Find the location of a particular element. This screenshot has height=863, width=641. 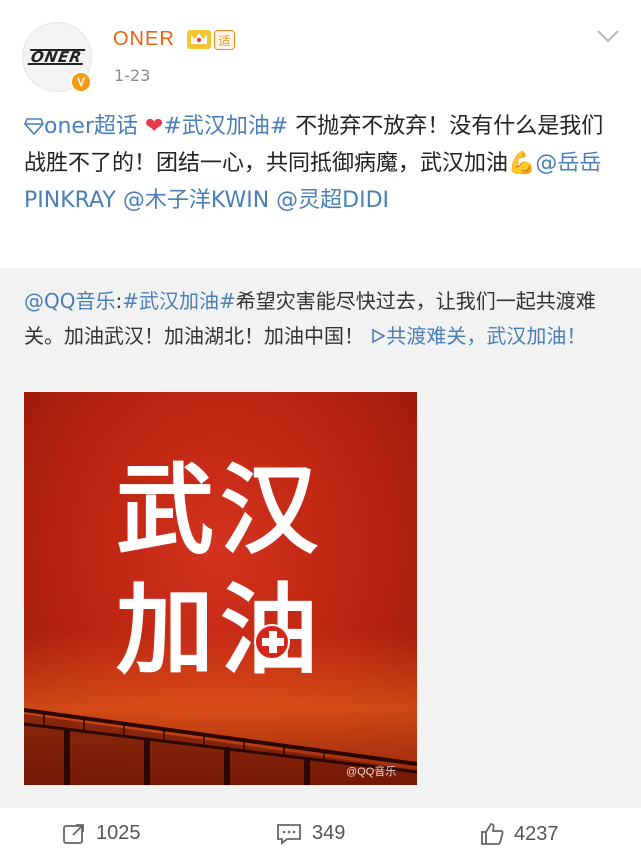

image-watermark: @QQ音乐 is located at coordinates (371, 772).